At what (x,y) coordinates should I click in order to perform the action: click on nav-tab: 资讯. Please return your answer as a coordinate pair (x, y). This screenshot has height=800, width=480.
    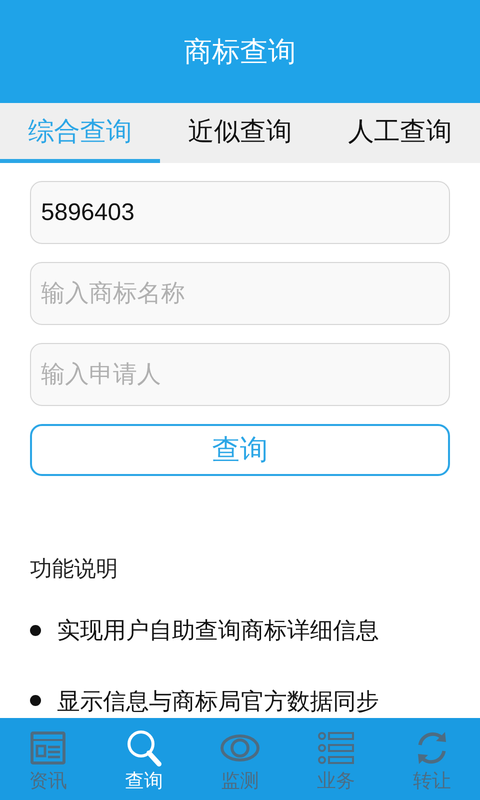
    Looking at the image, I should click on (48, 759).